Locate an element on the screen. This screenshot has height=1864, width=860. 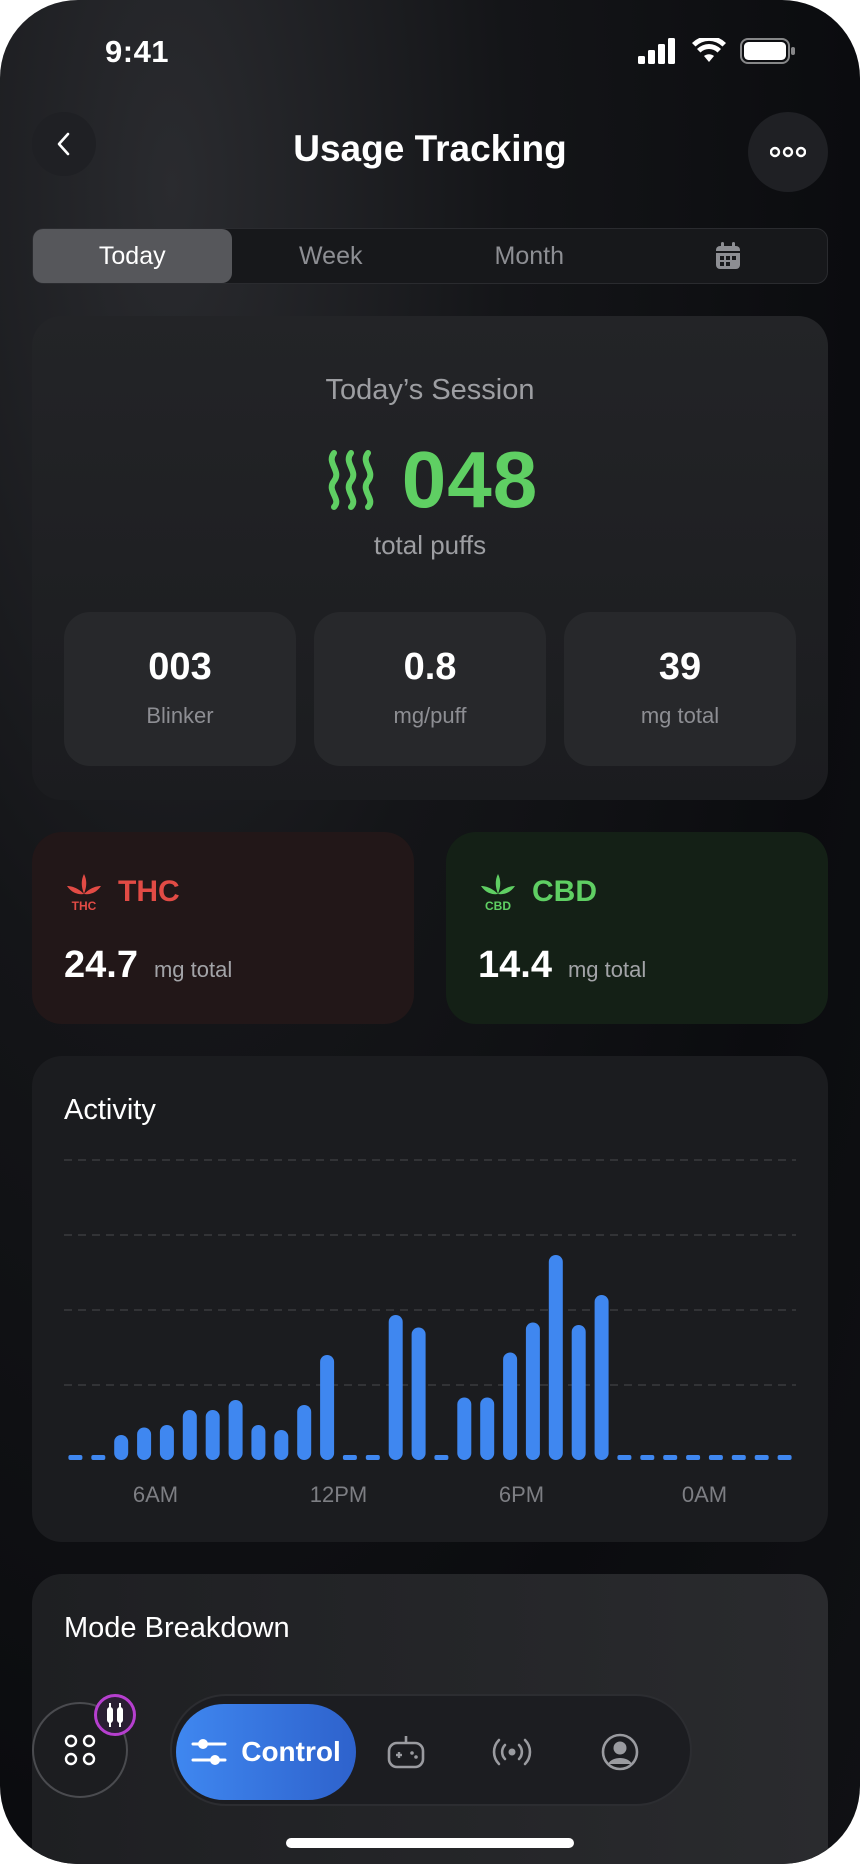
stat-value: 0.8 is located at coordinates (430, 667).